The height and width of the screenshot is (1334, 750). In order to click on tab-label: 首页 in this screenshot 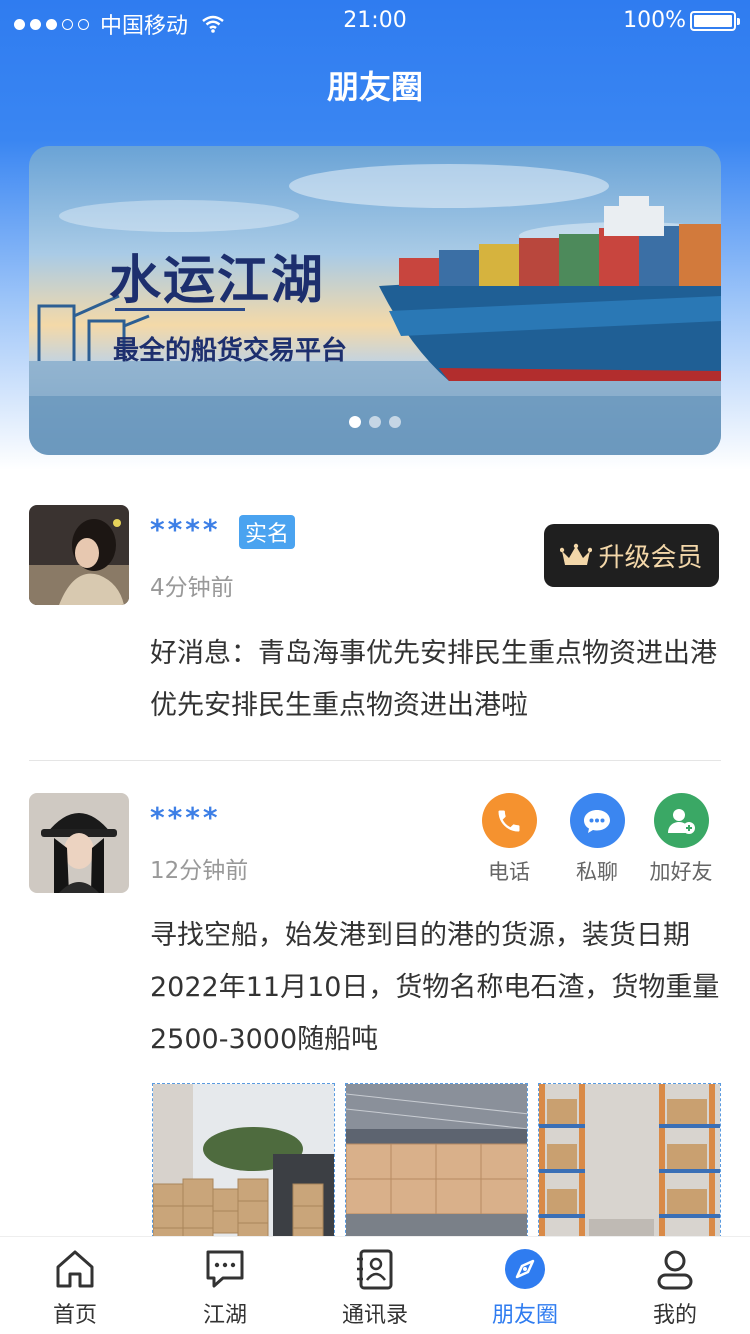, I will do `click(74, 1315)`.